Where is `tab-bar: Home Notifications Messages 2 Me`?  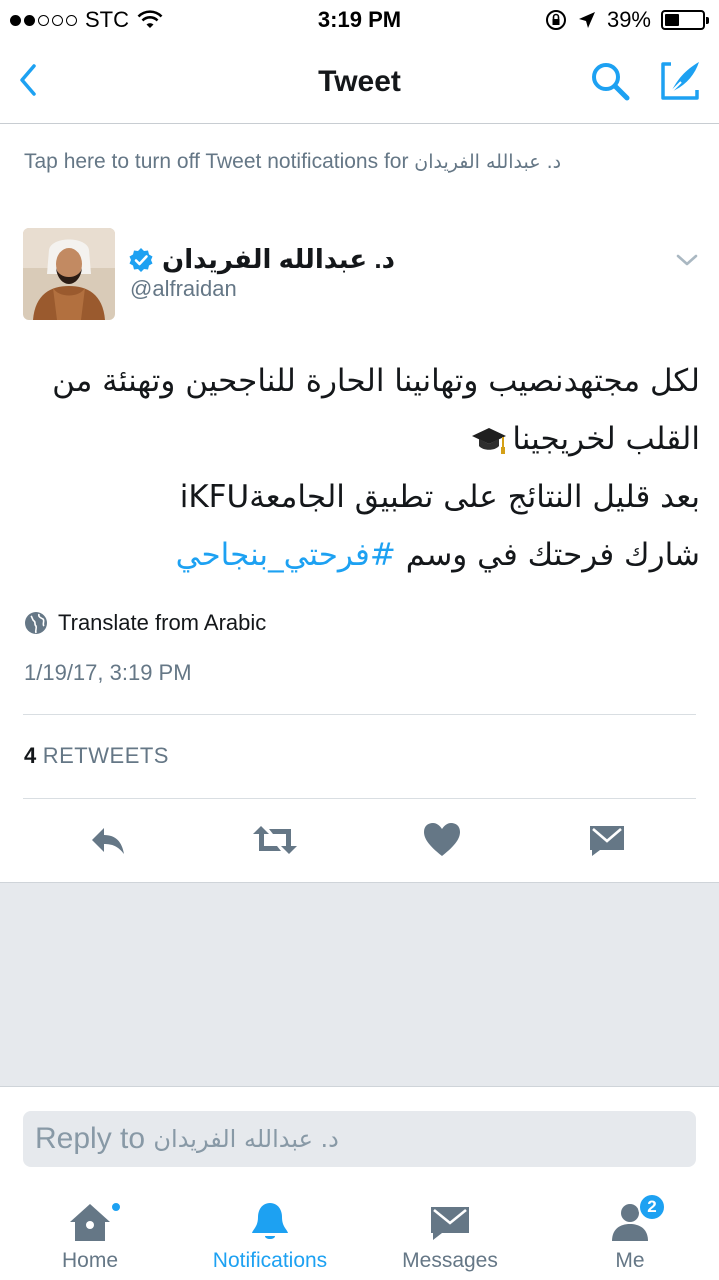
tab-bar: Home Notifications Messages 2 Me is located at coordinates (359, 1233).